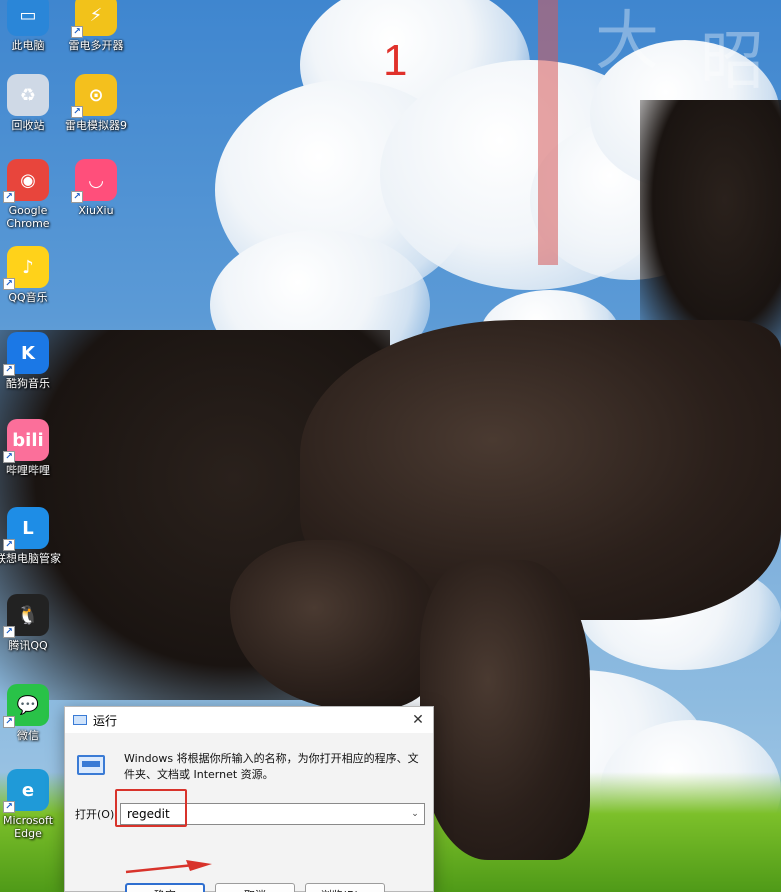 The width and height of the screenshot is (781, 892). I want to click on desktop-icon: ⊙ ↗ 雷电模拟器9, so click(96, 103).